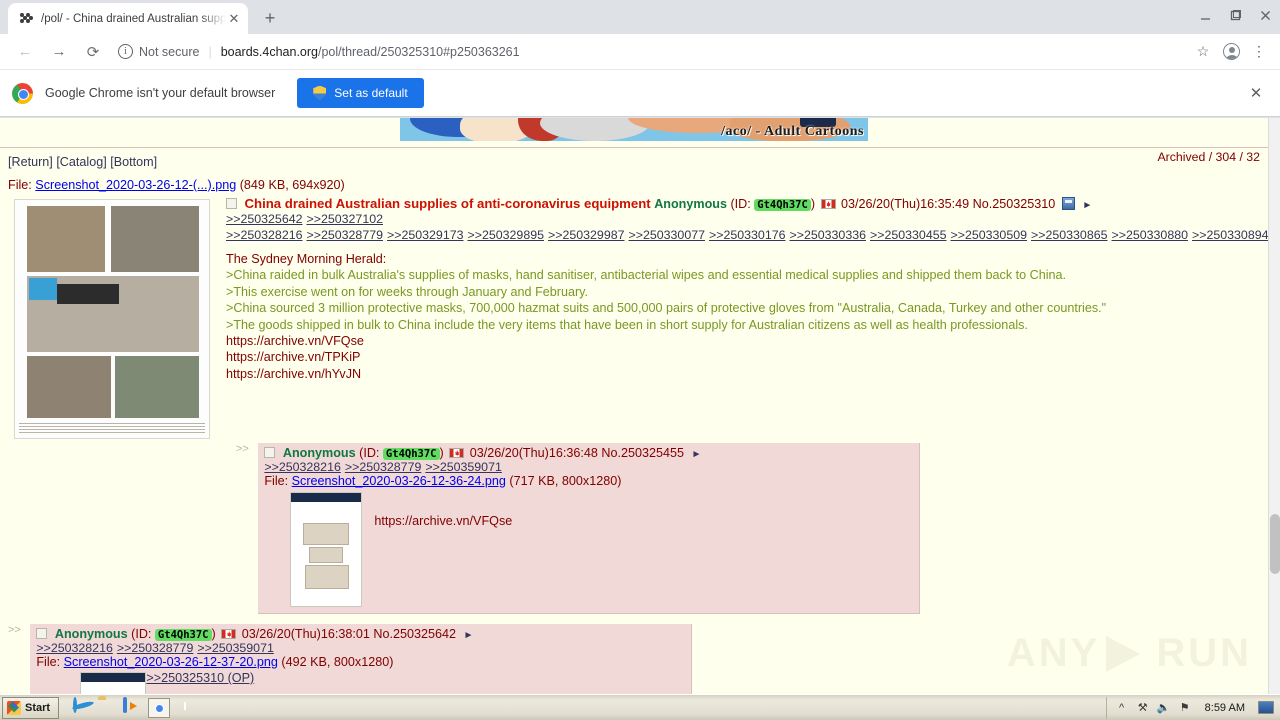 This screenshot has height=720, width=1280. I want to click on reply-file-meta: (492 KB, 800x1280), so click(337, 662).